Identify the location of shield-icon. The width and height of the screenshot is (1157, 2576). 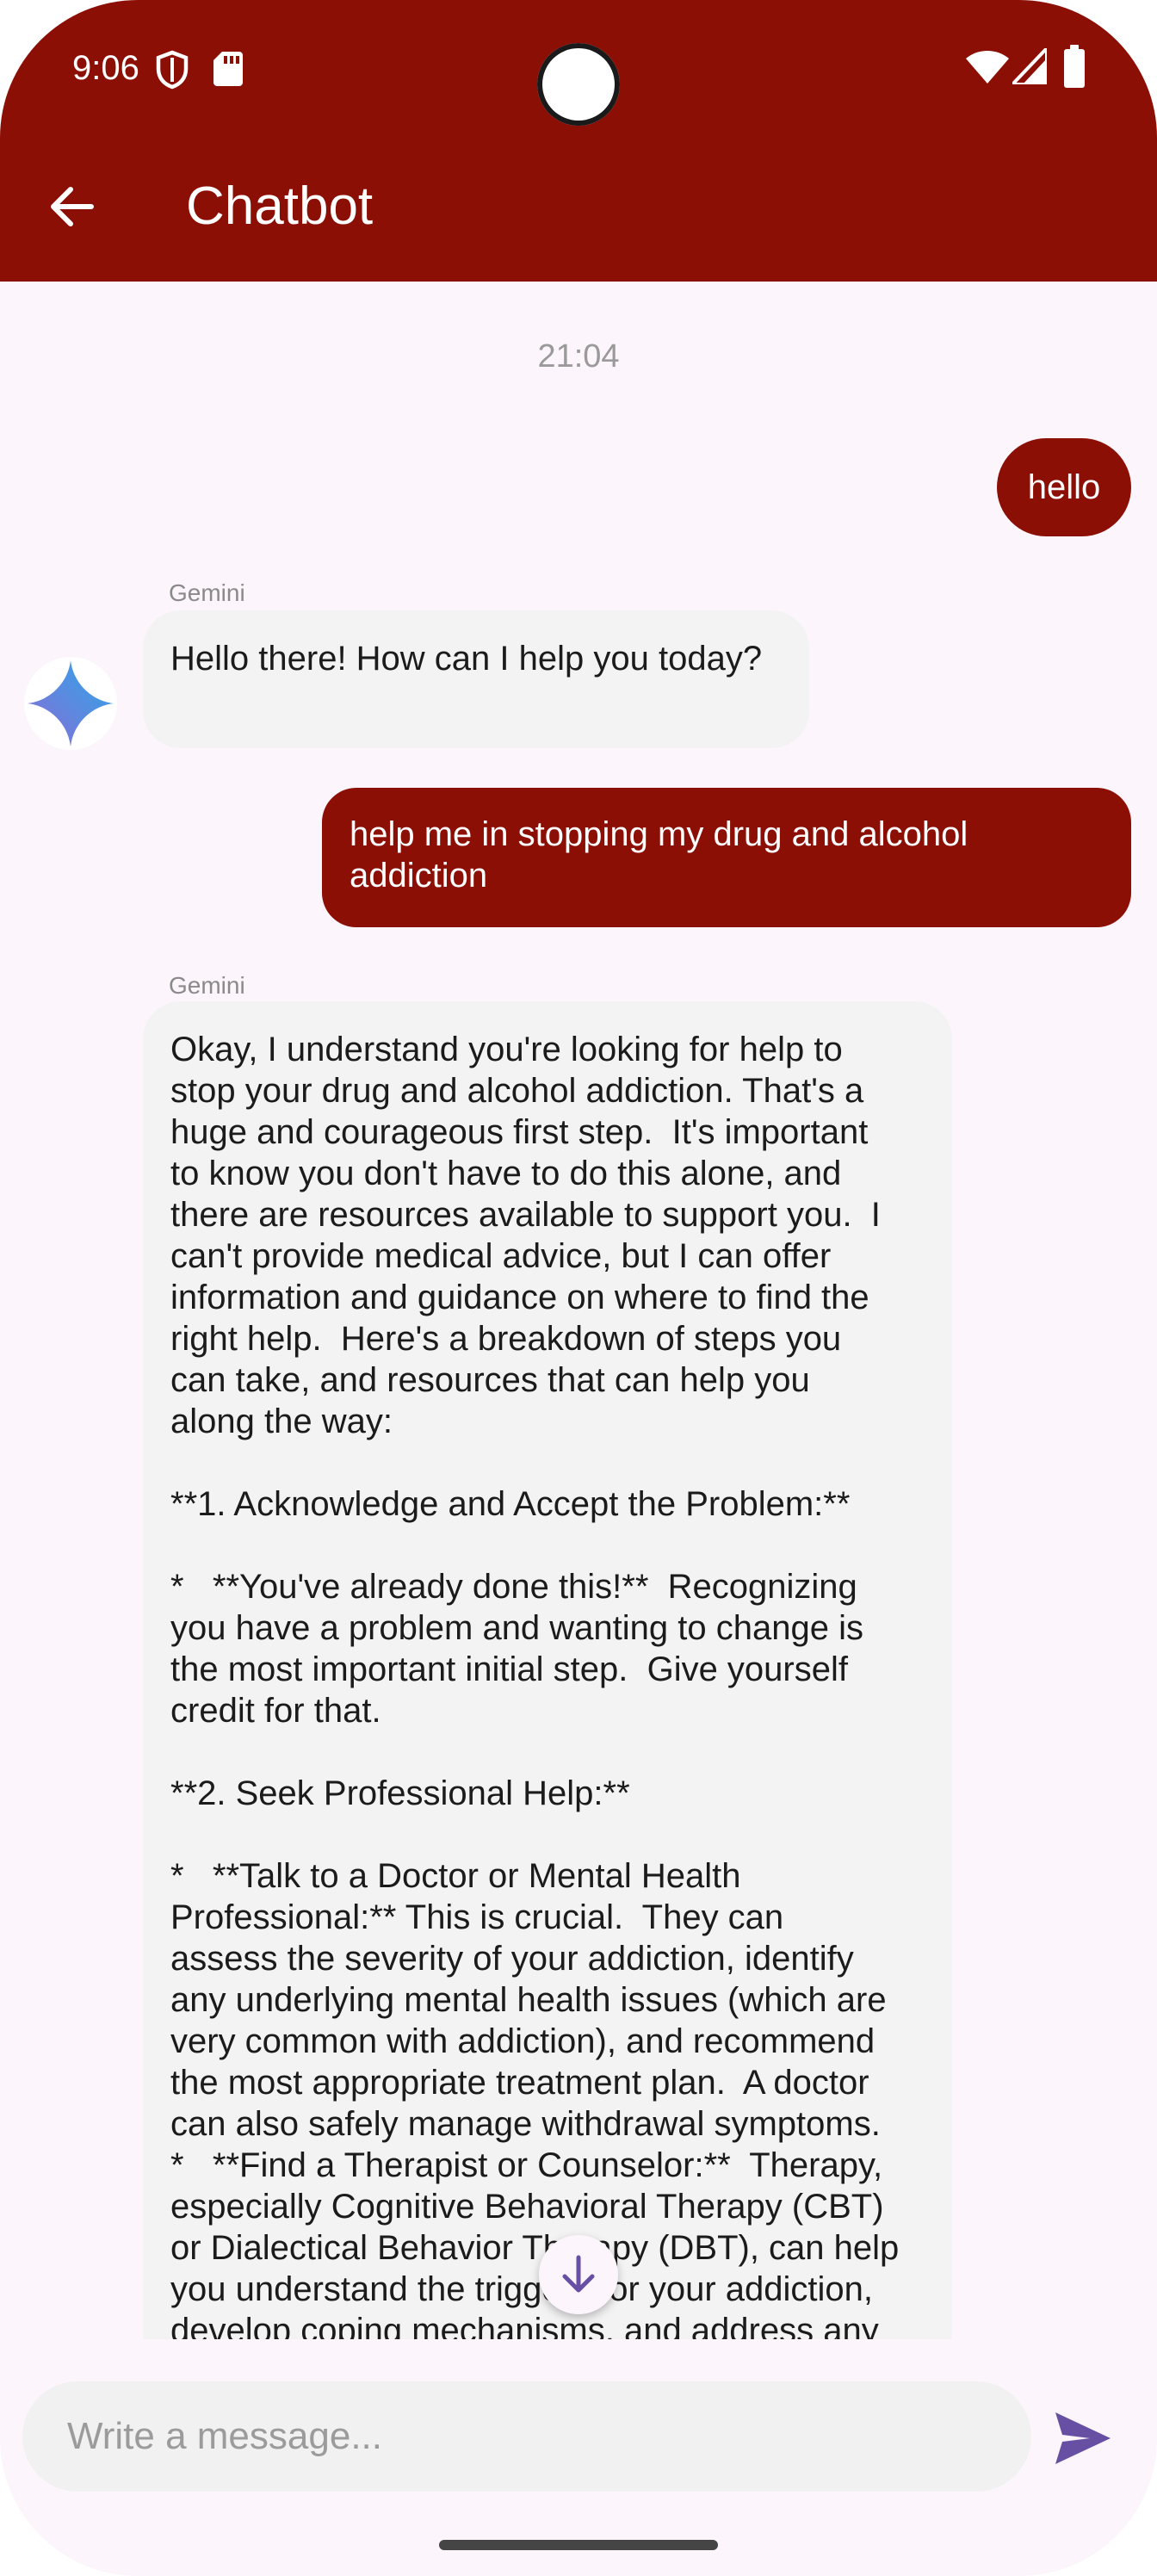
(173, 70).